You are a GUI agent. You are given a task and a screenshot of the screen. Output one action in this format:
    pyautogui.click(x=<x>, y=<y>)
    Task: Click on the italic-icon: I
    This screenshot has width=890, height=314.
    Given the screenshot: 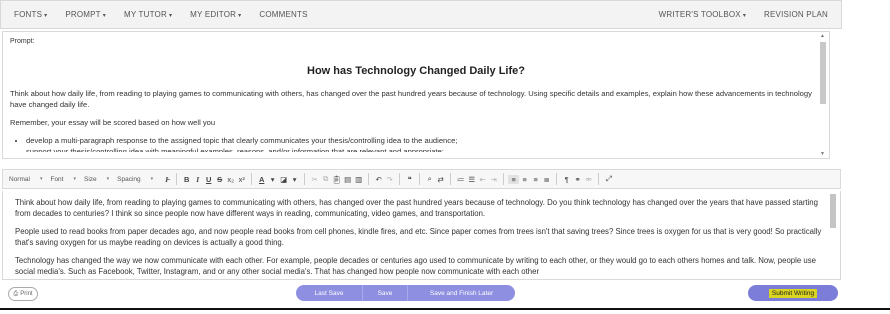 What is the action you would take?
    pyautogui.click(x=197, y=179)
    